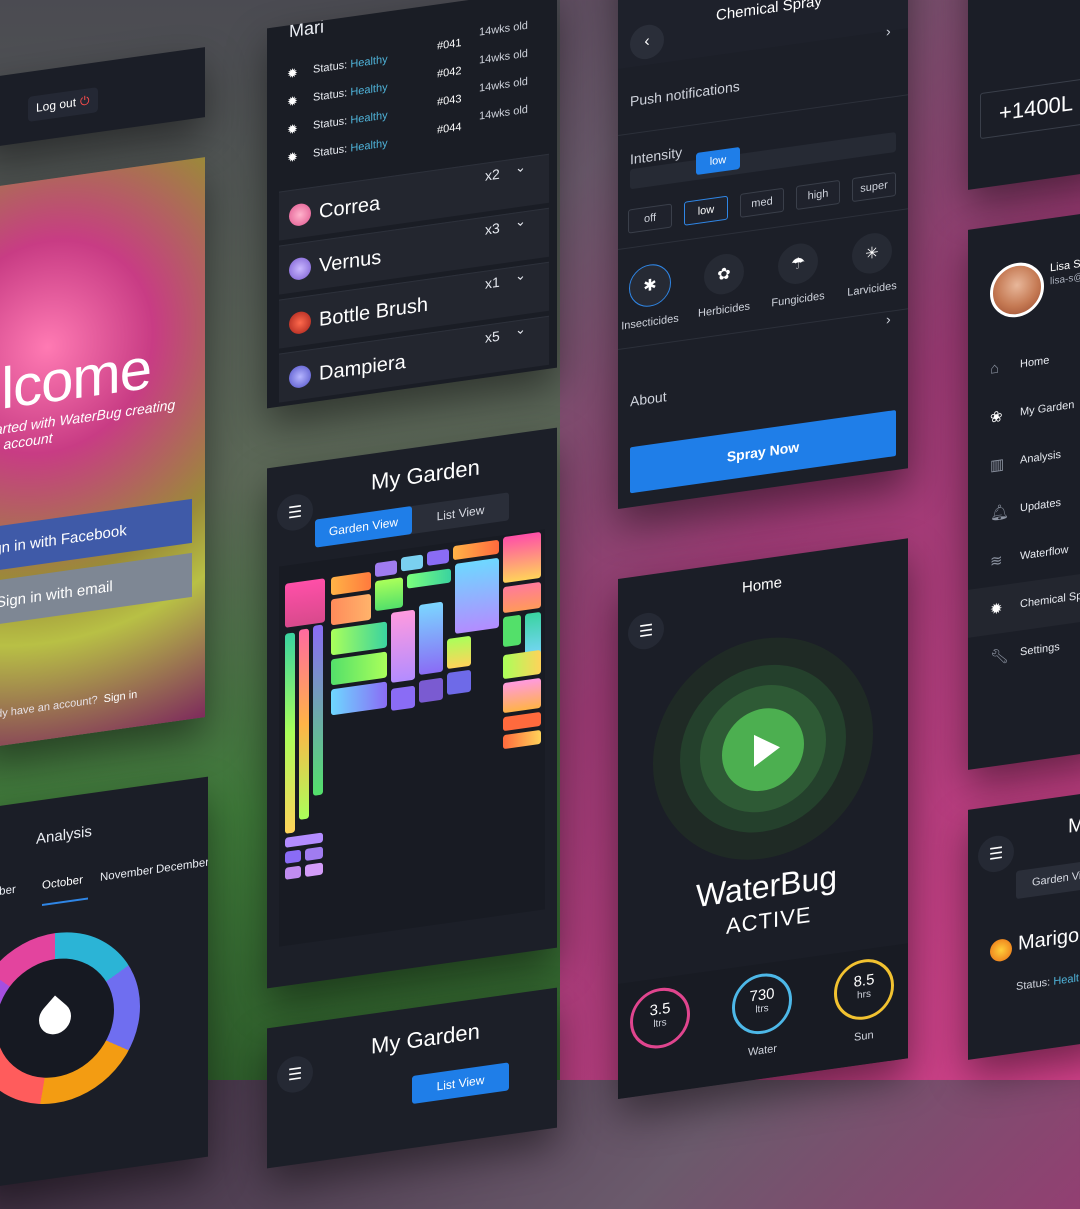 The height and width of the screenshot is (1209, 1080). I want to click on tab-month-active: October, so click(62, 883).